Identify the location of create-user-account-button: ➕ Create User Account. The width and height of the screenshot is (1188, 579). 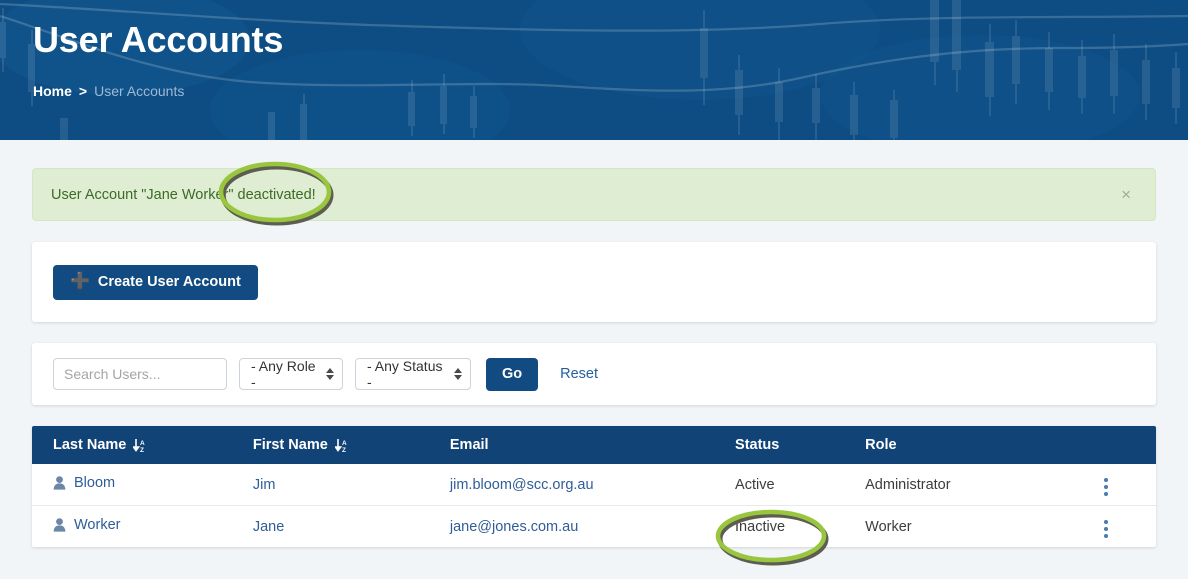
(155, 282).